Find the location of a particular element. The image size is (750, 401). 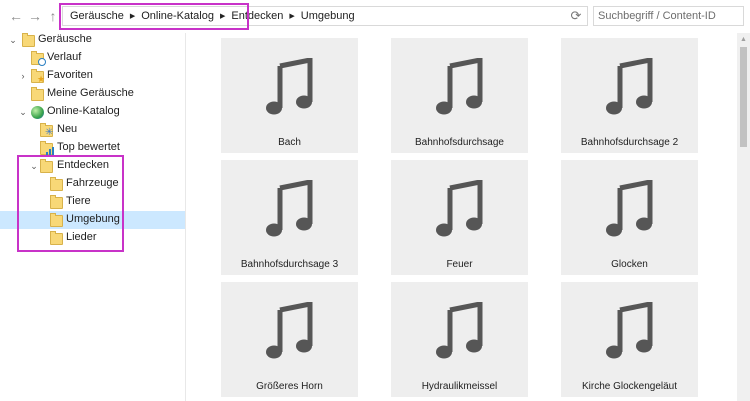

sound-tile-label: Bahnhofsdurchsage 3 is located at coordinates (289, 264).